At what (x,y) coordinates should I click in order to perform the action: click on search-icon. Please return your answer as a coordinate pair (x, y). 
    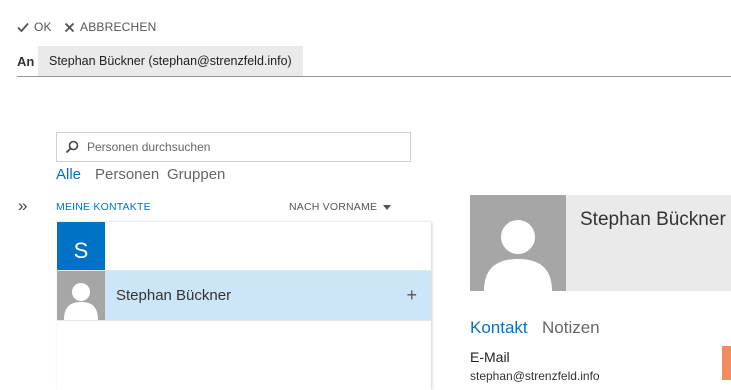
    Looking at the image, I should click on (72, 147).